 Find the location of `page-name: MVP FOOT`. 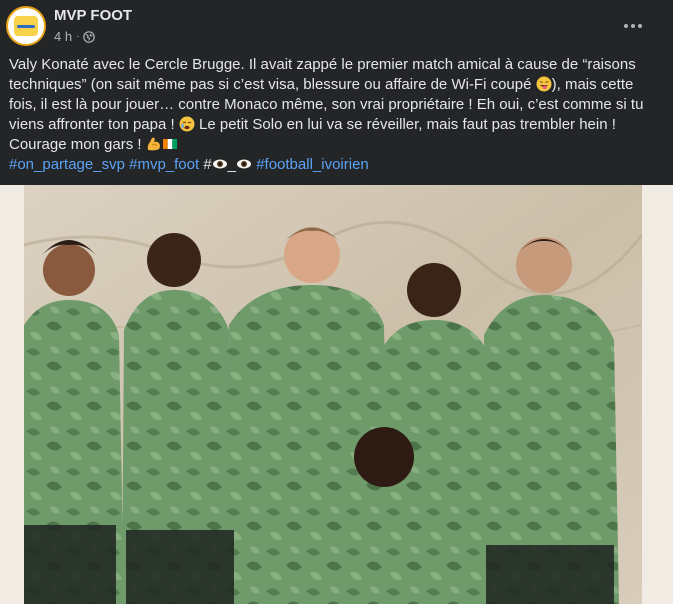

page-name: MVP FOOT is located at coordinates (93, 15).